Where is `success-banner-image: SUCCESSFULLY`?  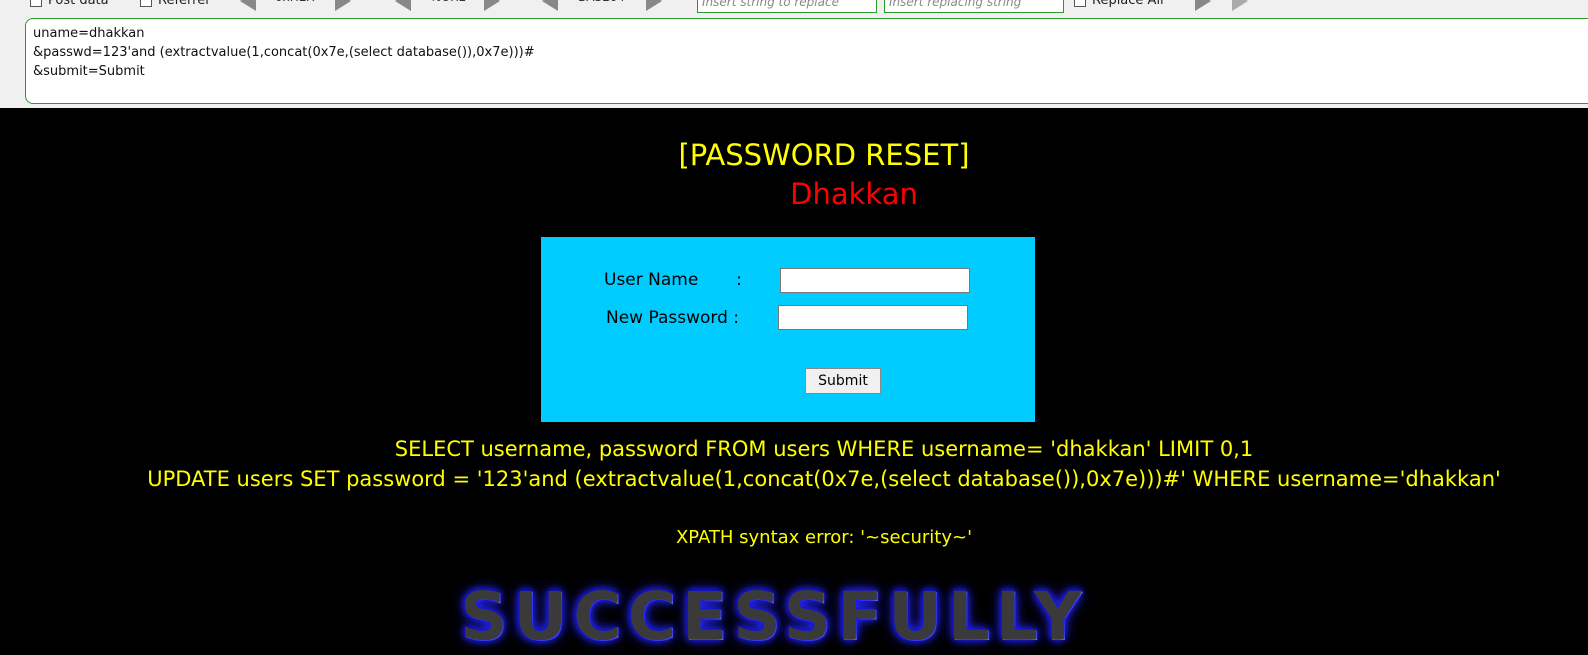 success-banner-image: SUCCESSFULLY is located at coordinates (774, 616).